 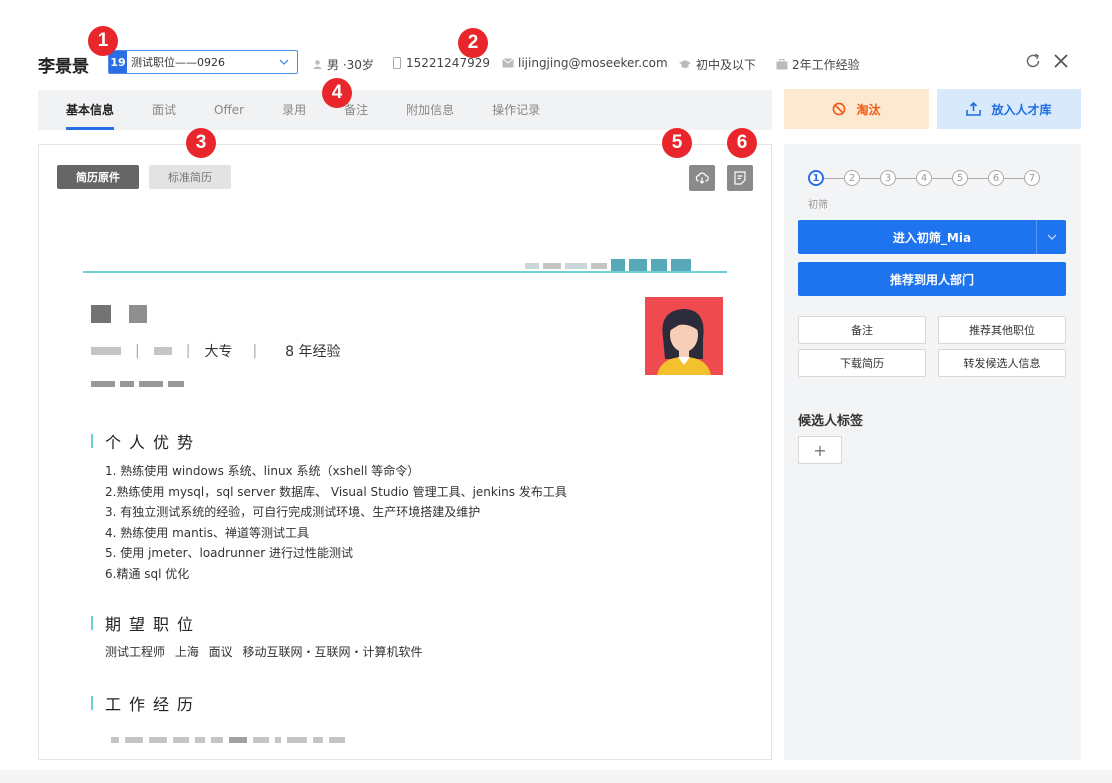 I want to click on ban-icon, so click(x=839, y=109).